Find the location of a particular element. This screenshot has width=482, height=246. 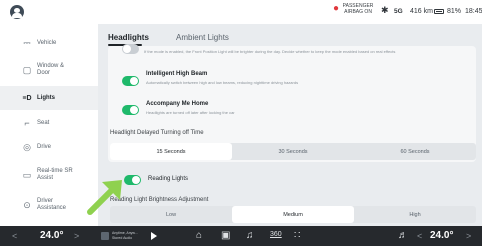

airbag-text: PASSENGER AIRBAG ON is located at coordinates (358, 9).